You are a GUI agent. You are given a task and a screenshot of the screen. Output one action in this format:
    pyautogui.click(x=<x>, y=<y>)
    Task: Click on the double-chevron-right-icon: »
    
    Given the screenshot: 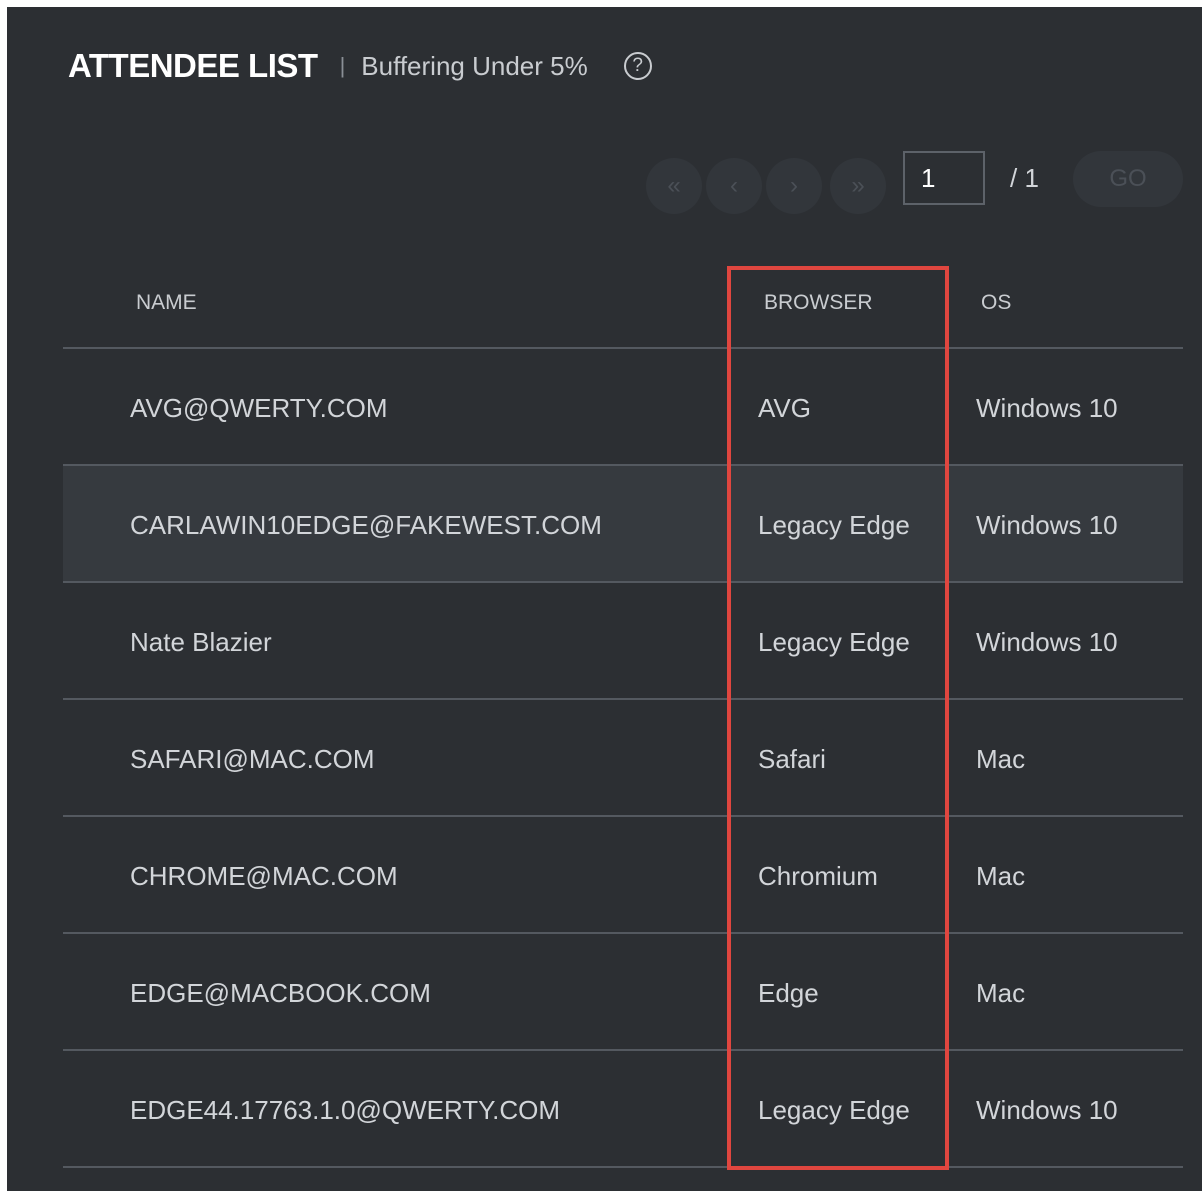 What is the action you would take?
    pyautogui.click(x=858, y=185)
    